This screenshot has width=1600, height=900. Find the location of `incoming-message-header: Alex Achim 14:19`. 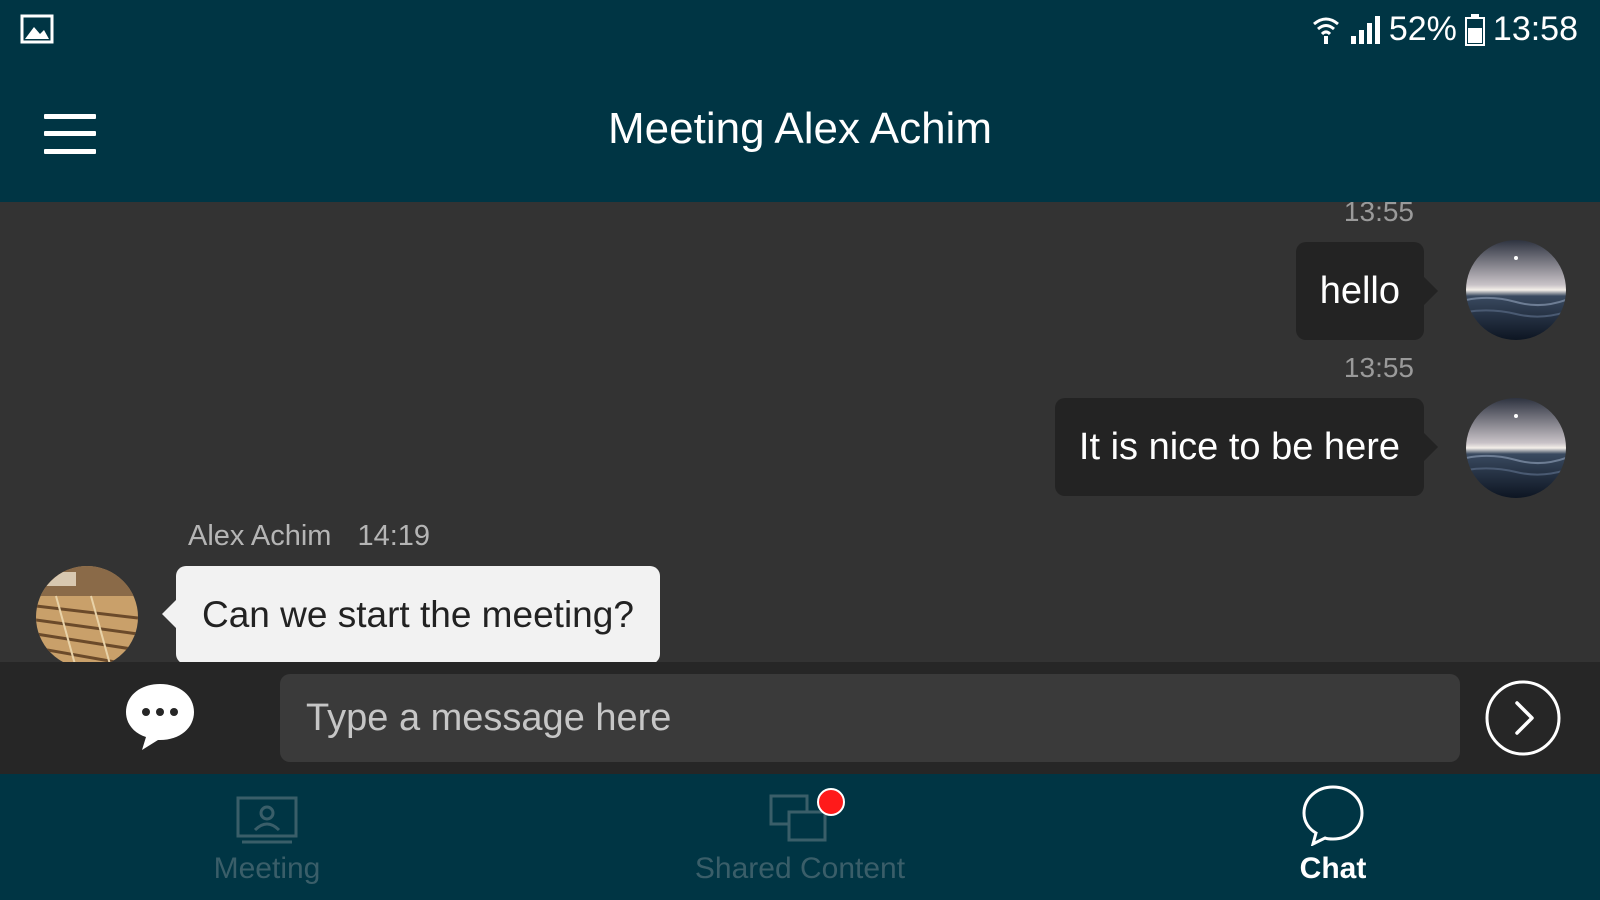

incoming-message-header: Alex Achim 14:19 is located at coordinates (309, 536).